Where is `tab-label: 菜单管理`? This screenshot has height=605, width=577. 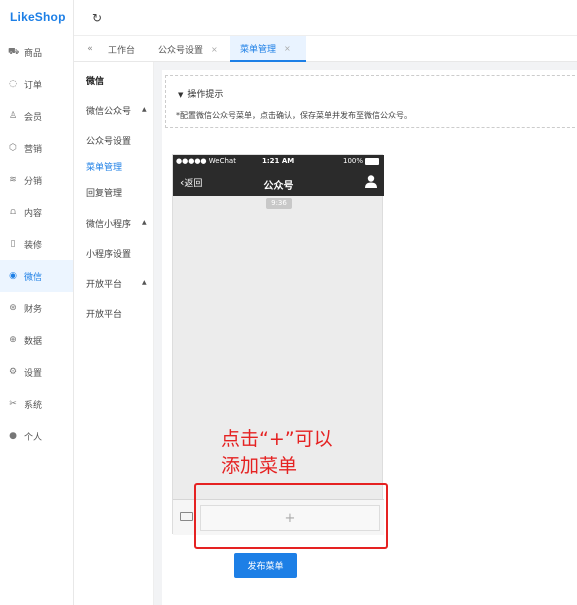
tab-label: 菜单管理 is located at coordinates (258, 49).